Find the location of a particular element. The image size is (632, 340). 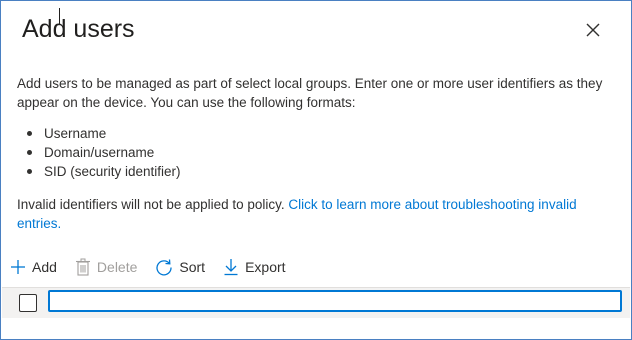

download-icon is located at coordinates (231, 267).